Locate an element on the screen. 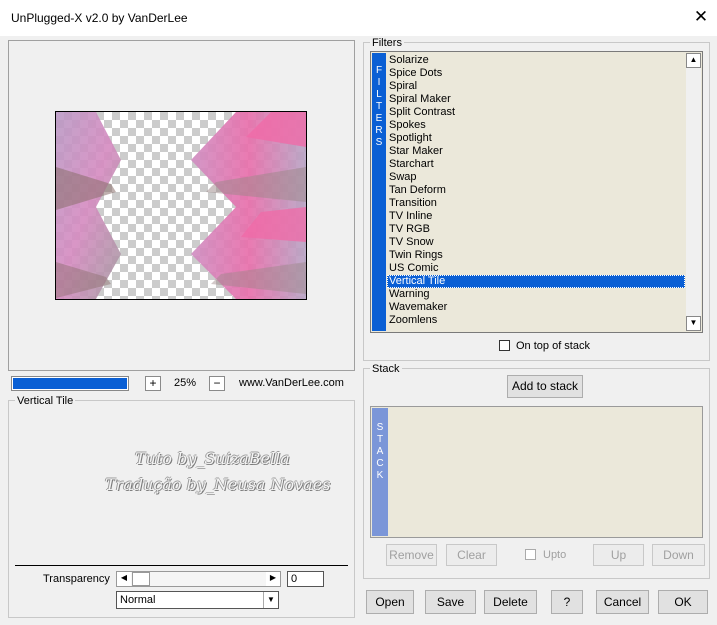 The width and height of the screenshot is (717, 625). watermark-line-2: Tradução by_Neusa Novaes is located at coordinates (218, 484).